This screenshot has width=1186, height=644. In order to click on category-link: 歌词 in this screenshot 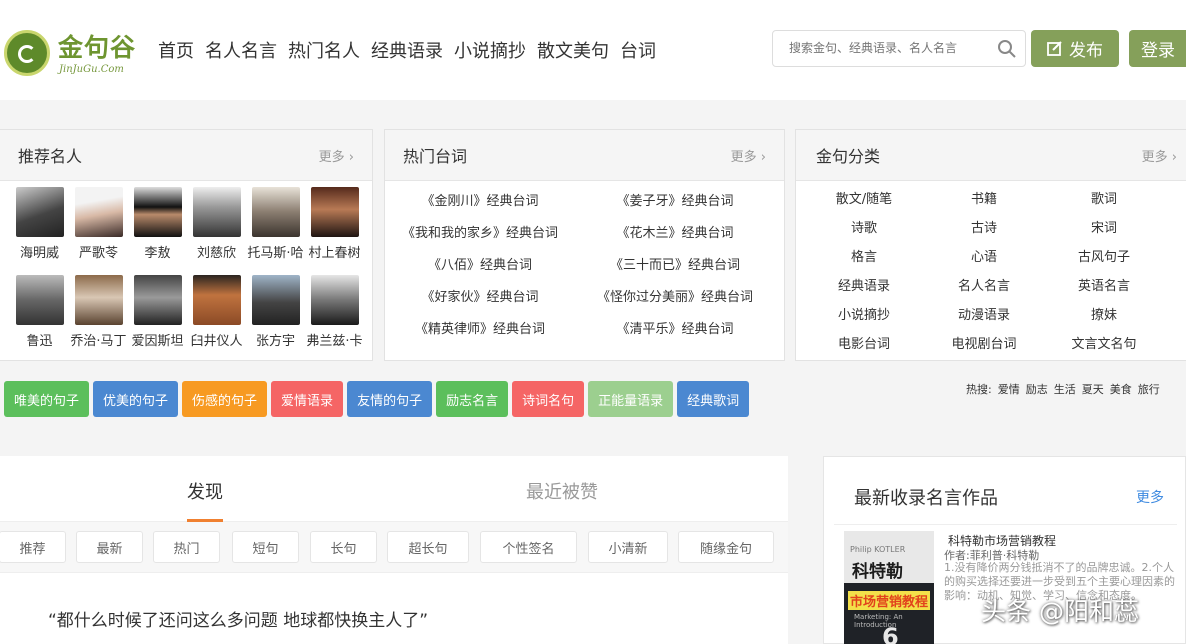, I will do `click(1104, 199)`.